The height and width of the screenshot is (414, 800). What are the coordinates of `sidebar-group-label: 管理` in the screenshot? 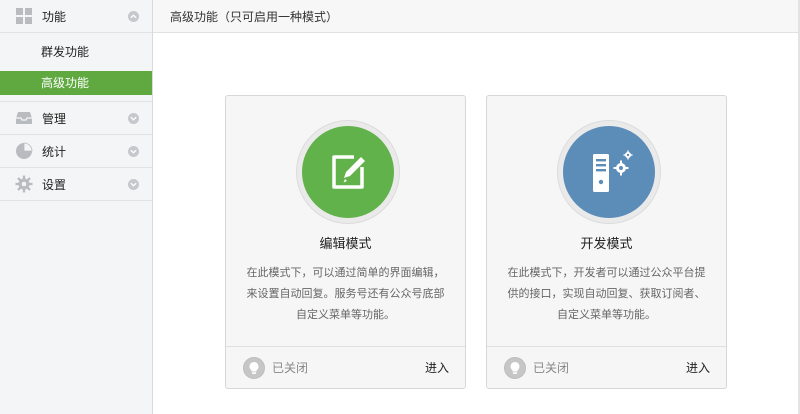 It's located at (54, 118).